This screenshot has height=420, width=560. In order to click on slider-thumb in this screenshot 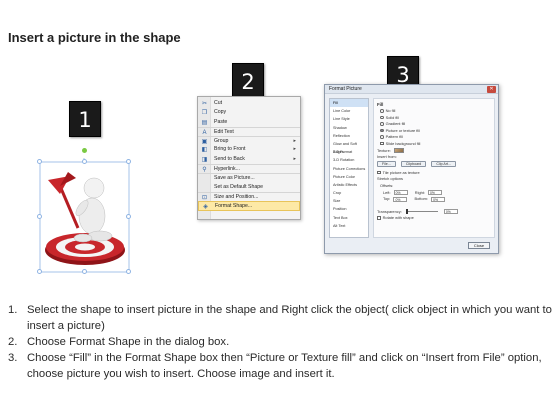, I will do `click(406, 212)`.